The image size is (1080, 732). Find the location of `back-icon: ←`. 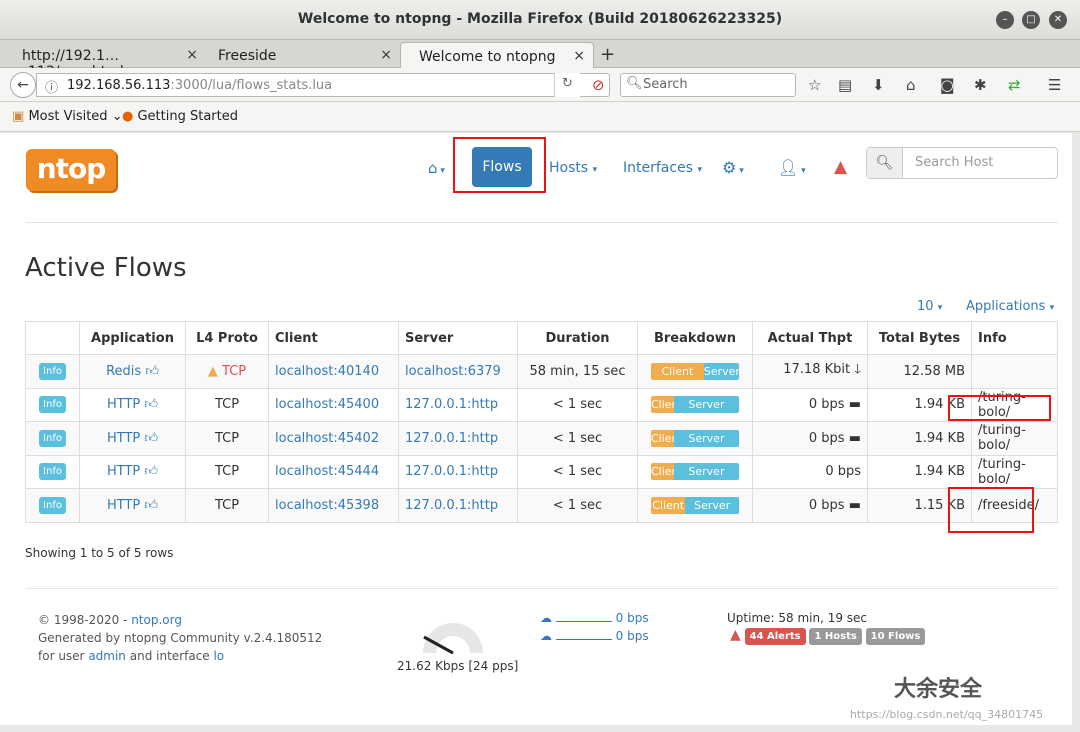

back-icon: ← is located at coordinates (23, 85).